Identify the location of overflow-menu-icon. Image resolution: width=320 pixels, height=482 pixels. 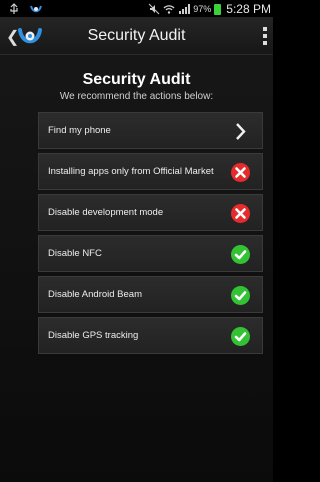
(265, 36).